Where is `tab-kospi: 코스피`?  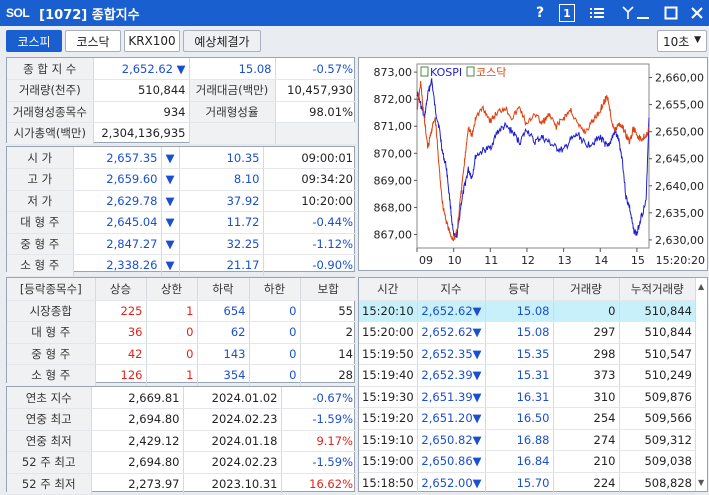
tab-kospi: 코스피 is located at coordinates (34, 41).